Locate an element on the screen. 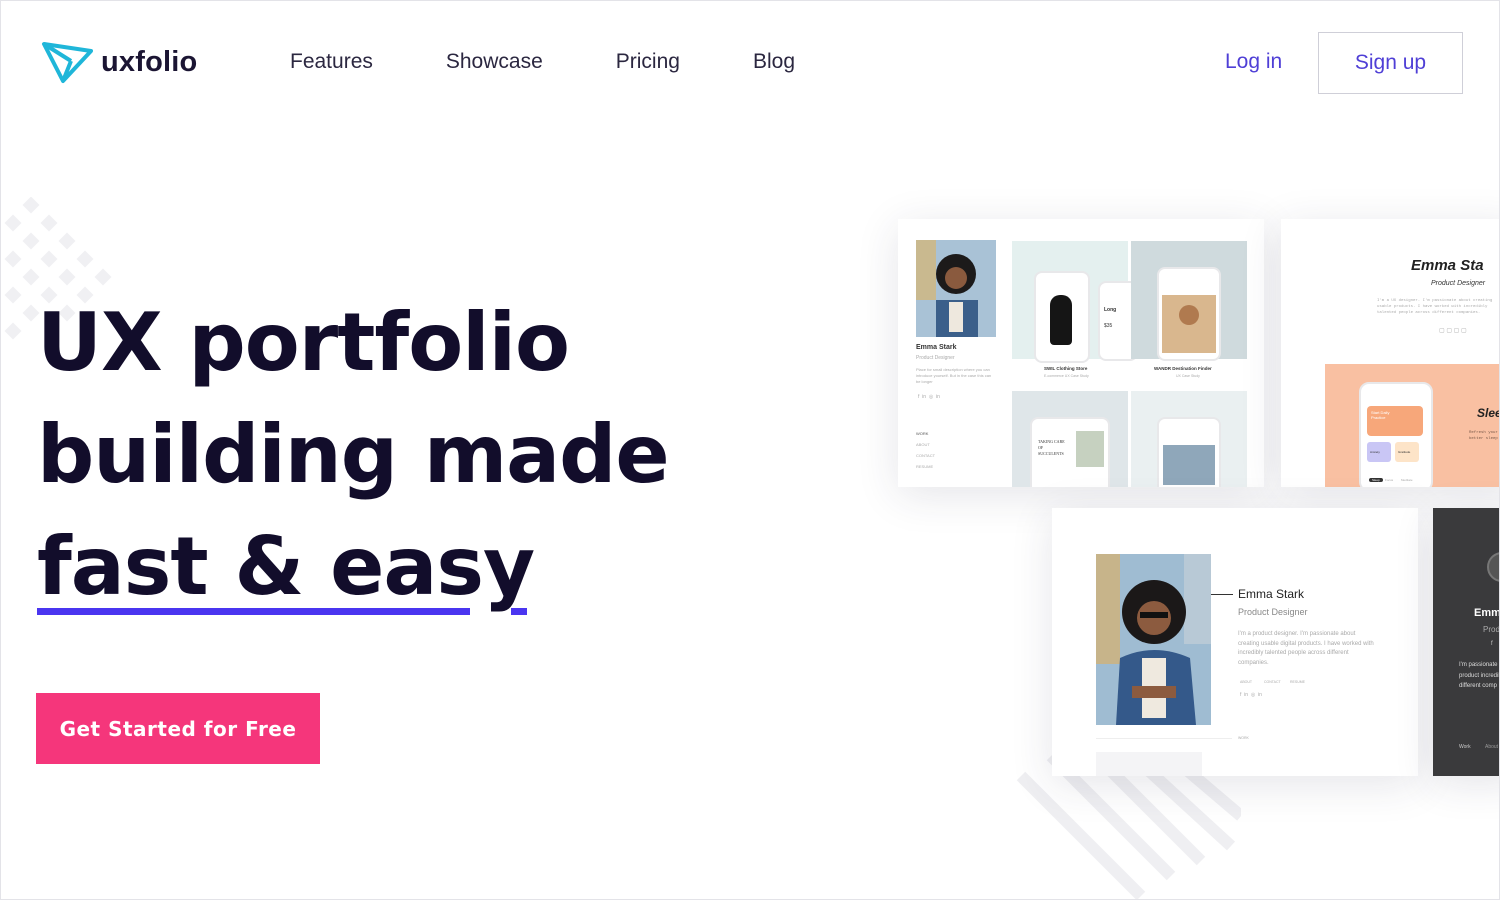  phone-mockup-succulents: TAKING CARE OF SUCCULENTS is located at coordinates (1070, 452).